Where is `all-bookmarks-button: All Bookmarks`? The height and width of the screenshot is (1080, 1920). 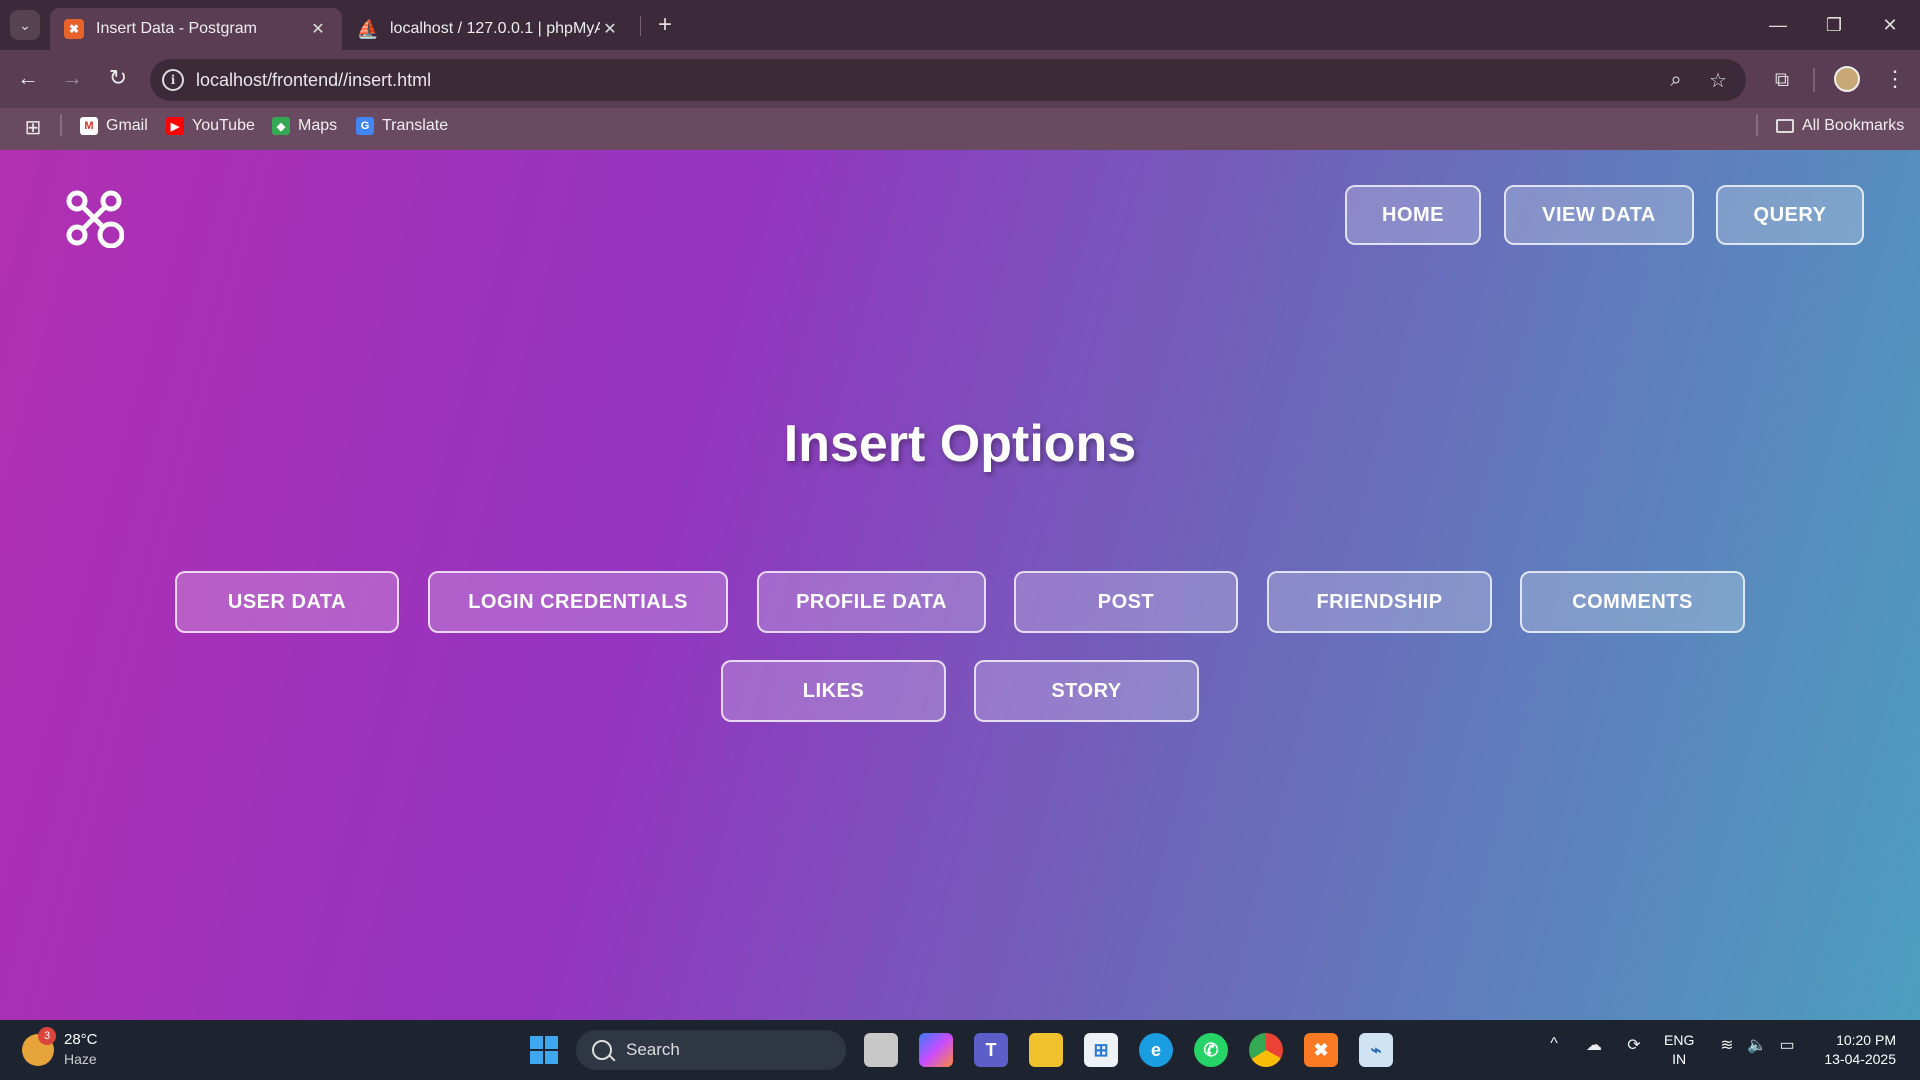
all-bookmarks-button: All Bookmarks is located at coordinates (1840, 126).